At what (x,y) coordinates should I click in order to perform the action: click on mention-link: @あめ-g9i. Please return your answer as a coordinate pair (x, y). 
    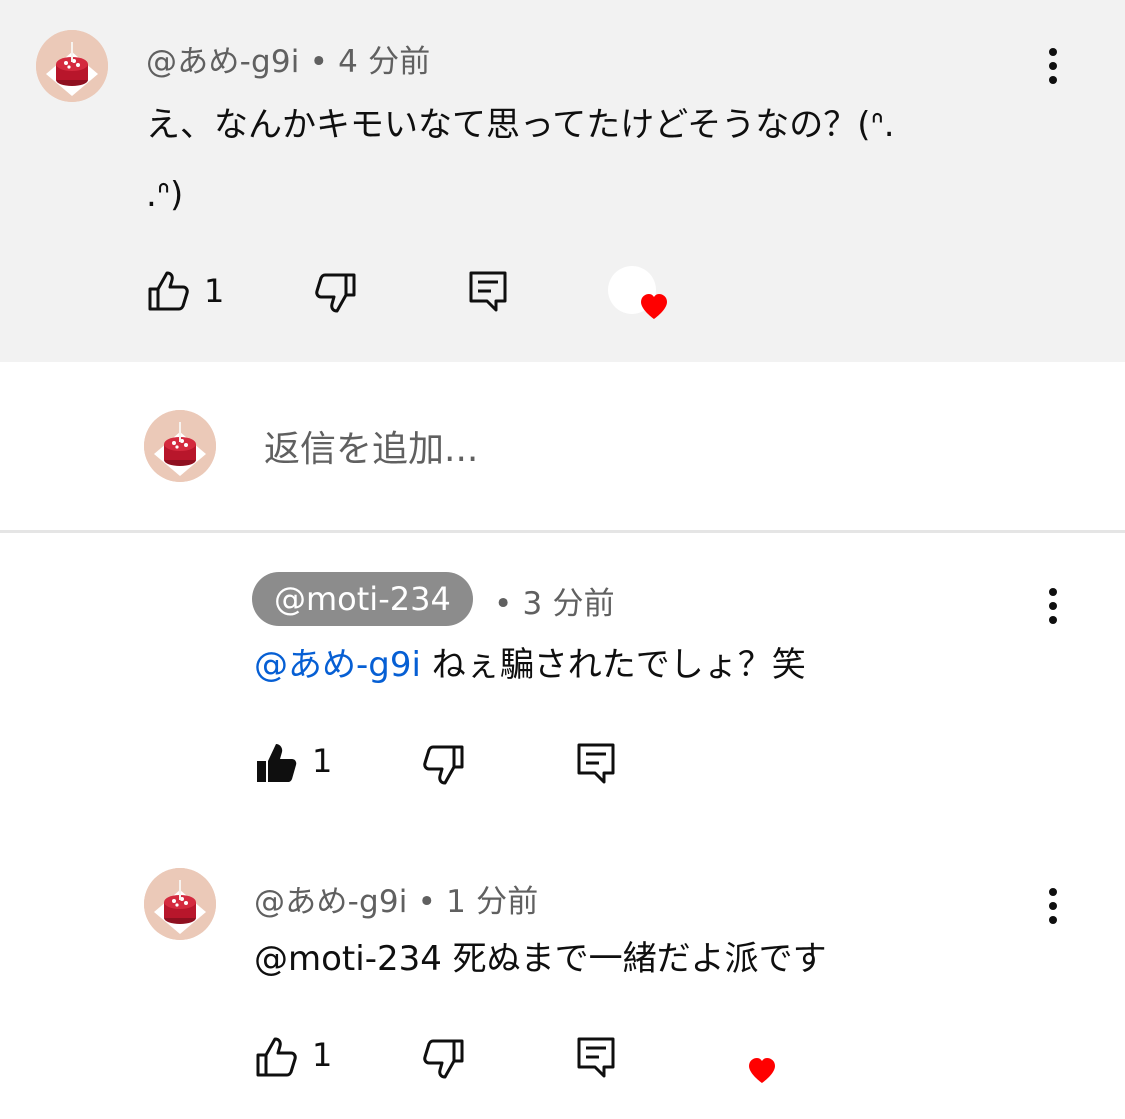
    Looking at the image, I should click on (337, 665).